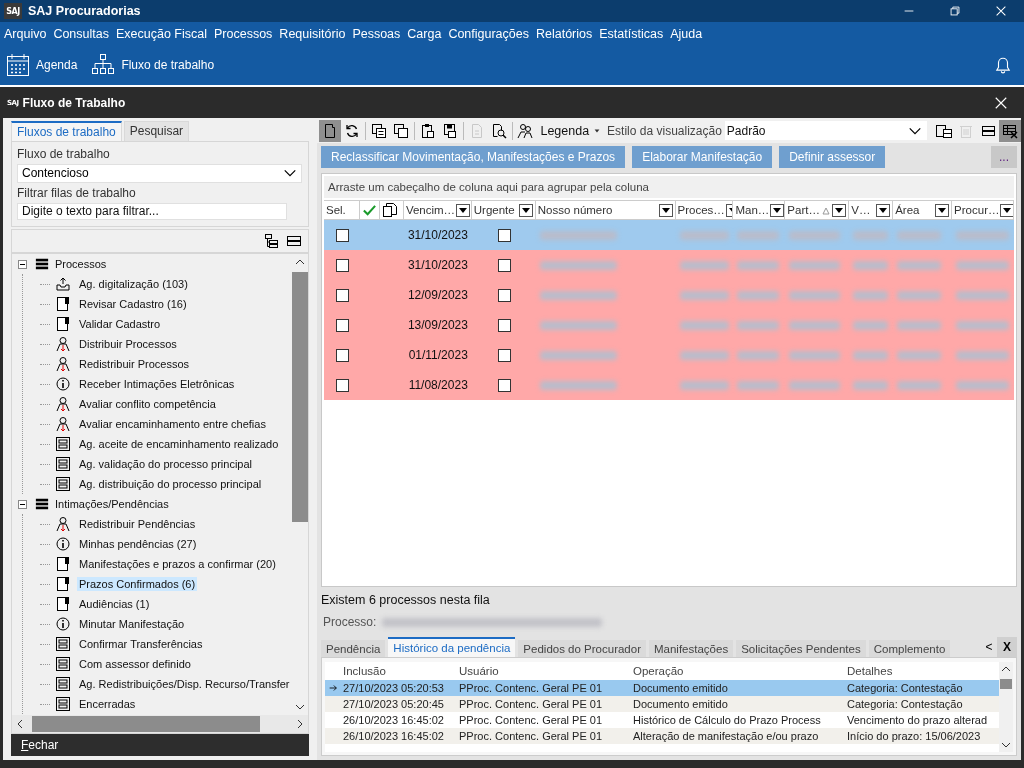  I want to click on menu-item: Configurações, so click(488, 33).